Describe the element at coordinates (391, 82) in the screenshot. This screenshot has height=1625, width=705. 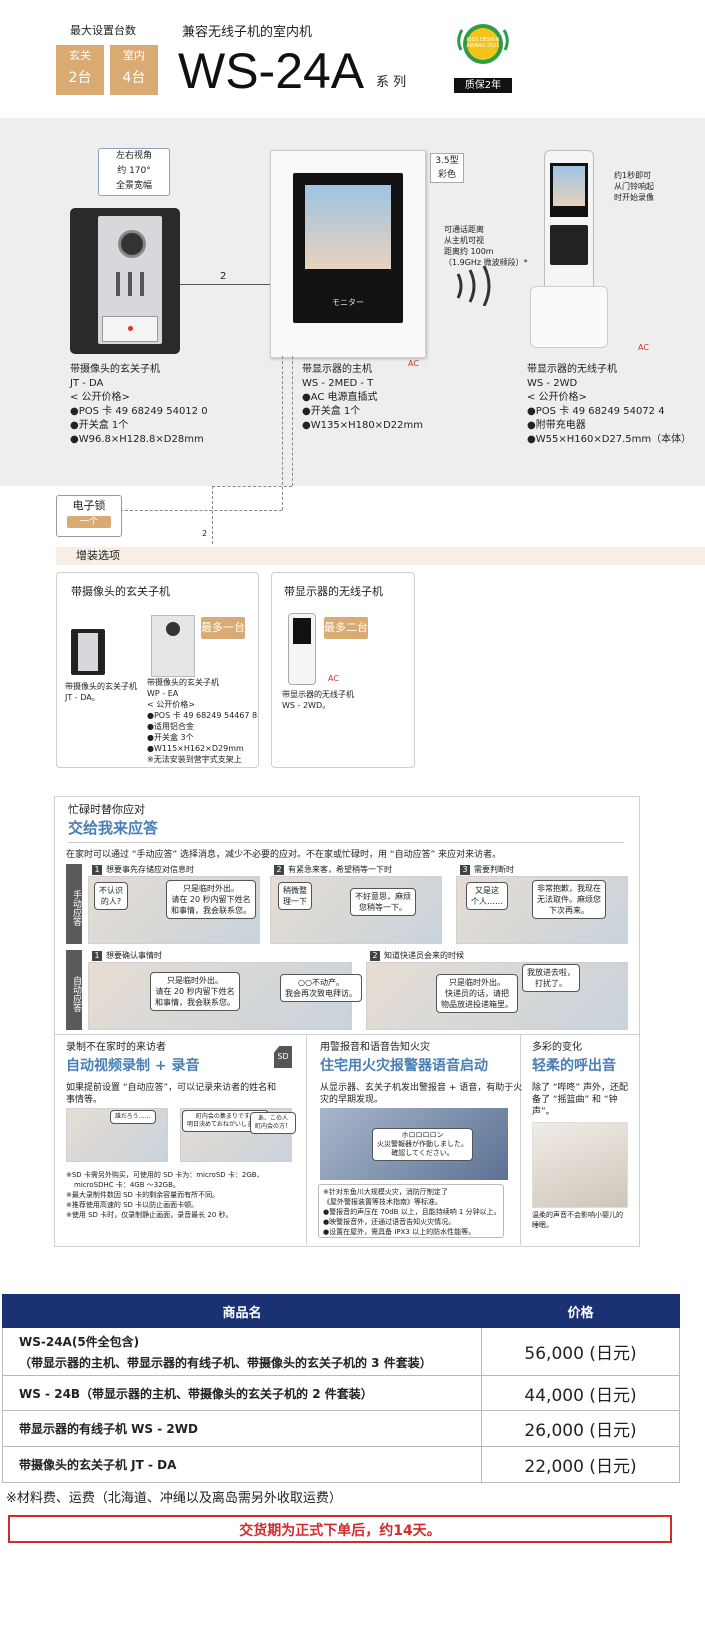
I see `series-label: 系 列` at that location.